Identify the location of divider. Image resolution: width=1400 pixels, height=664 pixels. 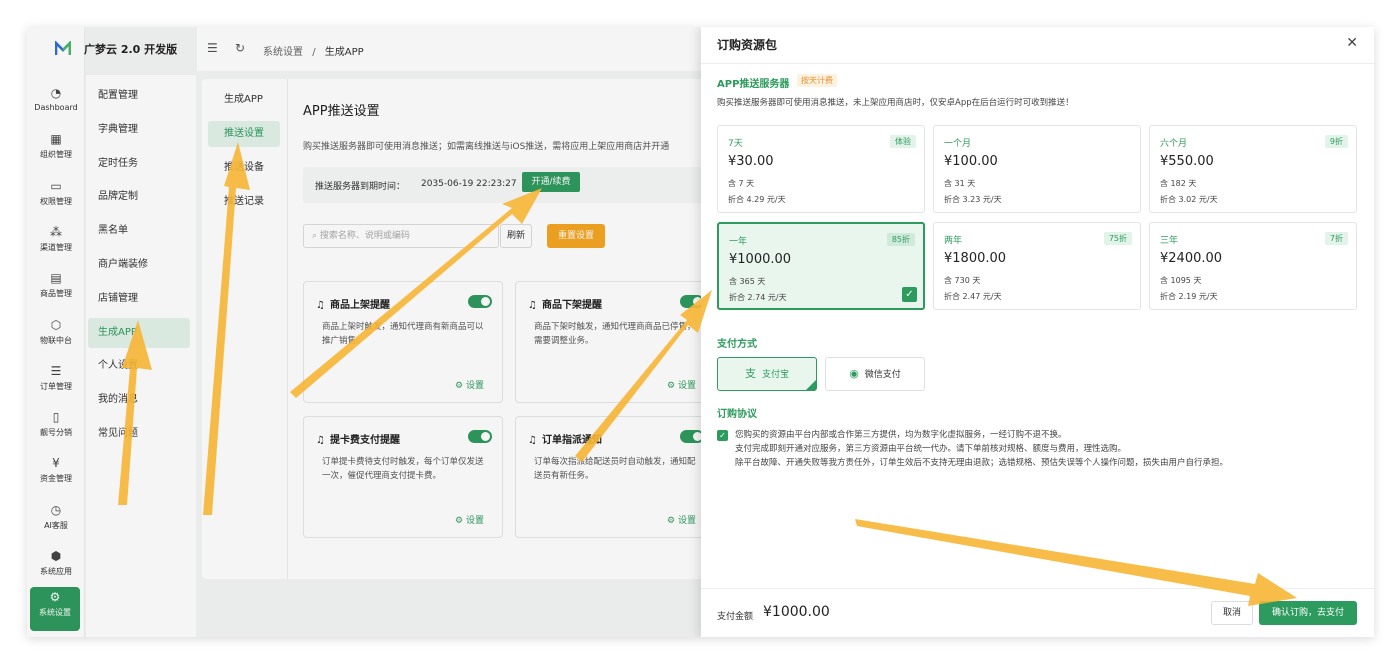
(1037, 63).